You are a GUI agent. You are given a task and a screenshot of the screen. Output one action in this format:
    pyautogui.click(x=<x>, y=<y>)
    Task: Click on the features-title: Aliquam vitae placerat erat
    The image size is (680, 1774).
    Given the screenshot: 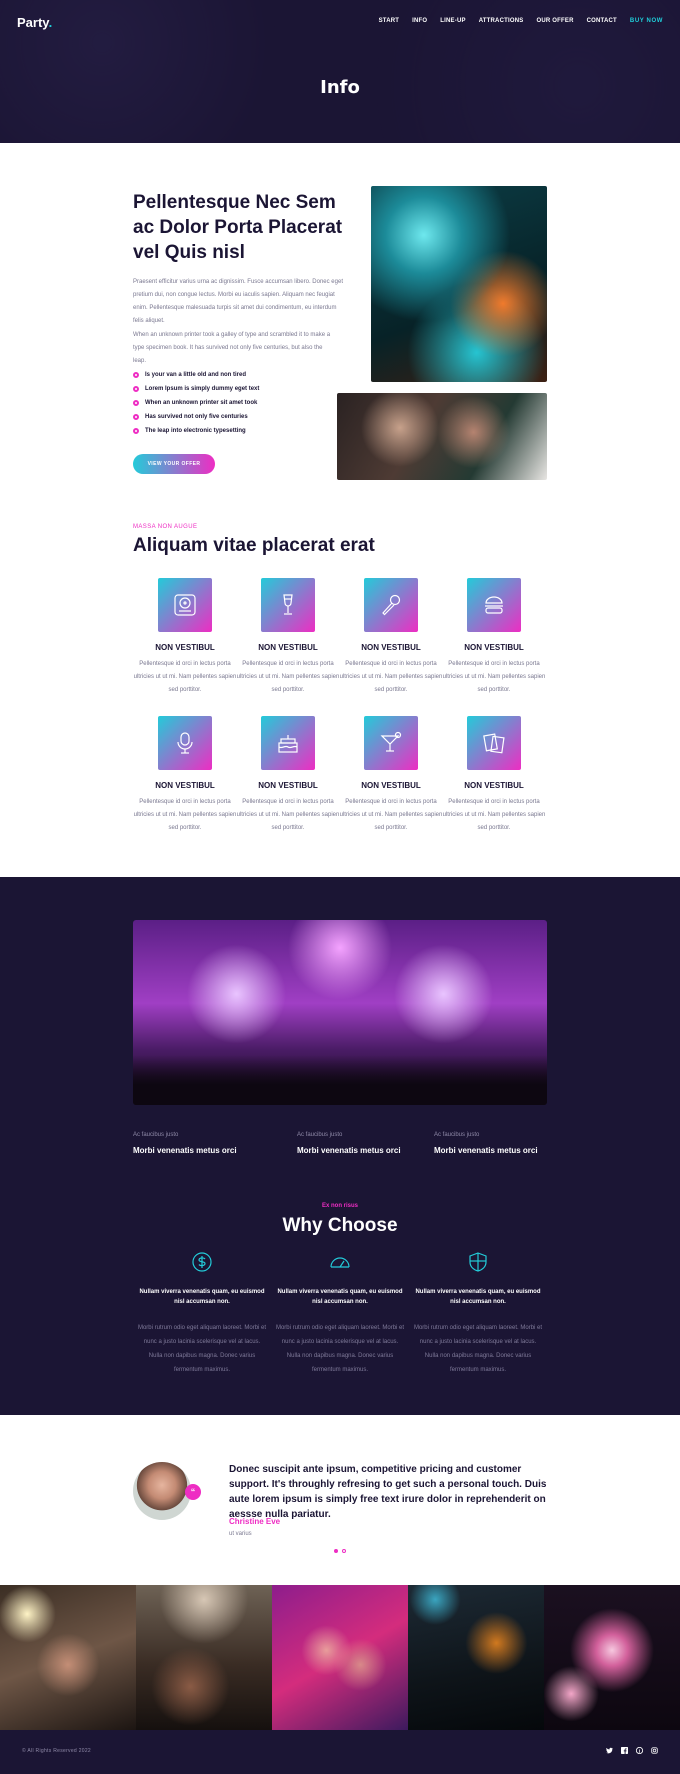 What is the action you would take?
    pyautogui.click(x=254, y=545)
    